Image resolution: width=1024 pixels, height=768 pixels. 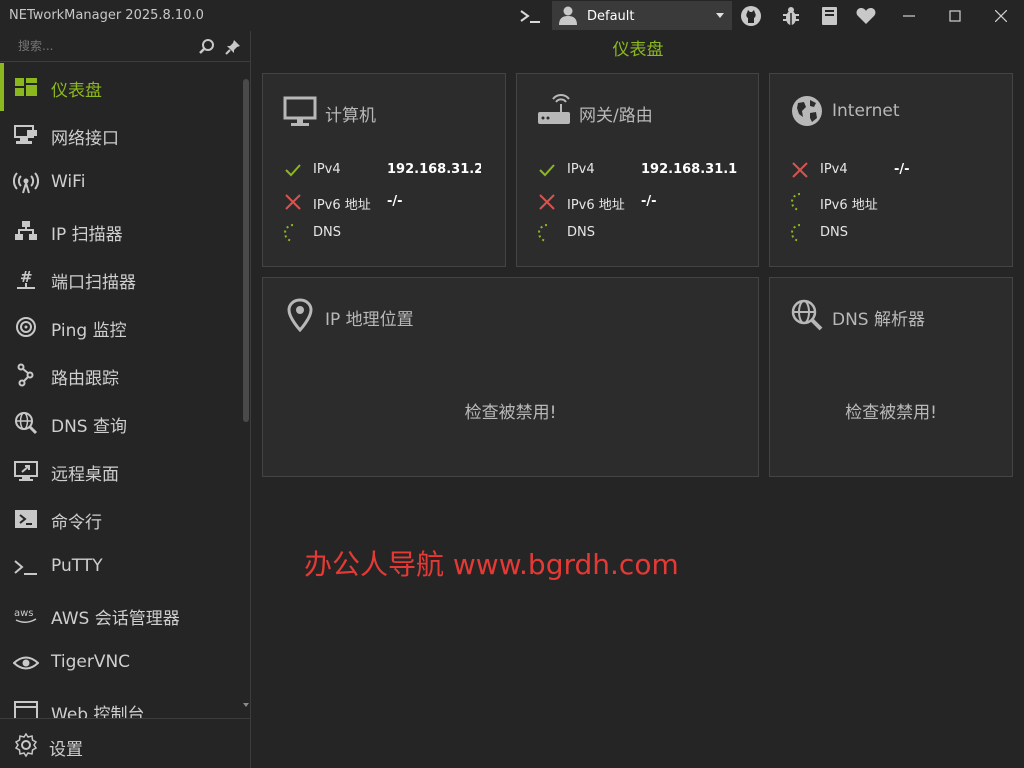 I want to click on profile-selector: Default, so click(x=642, y=15).